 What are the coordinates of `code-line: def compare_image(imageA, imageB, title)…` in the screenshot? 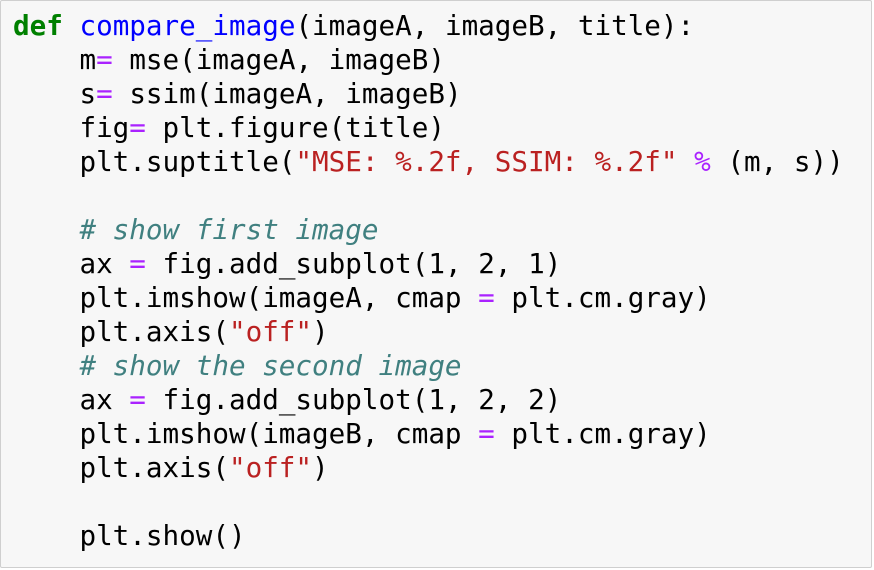 It's located at (428, 26).